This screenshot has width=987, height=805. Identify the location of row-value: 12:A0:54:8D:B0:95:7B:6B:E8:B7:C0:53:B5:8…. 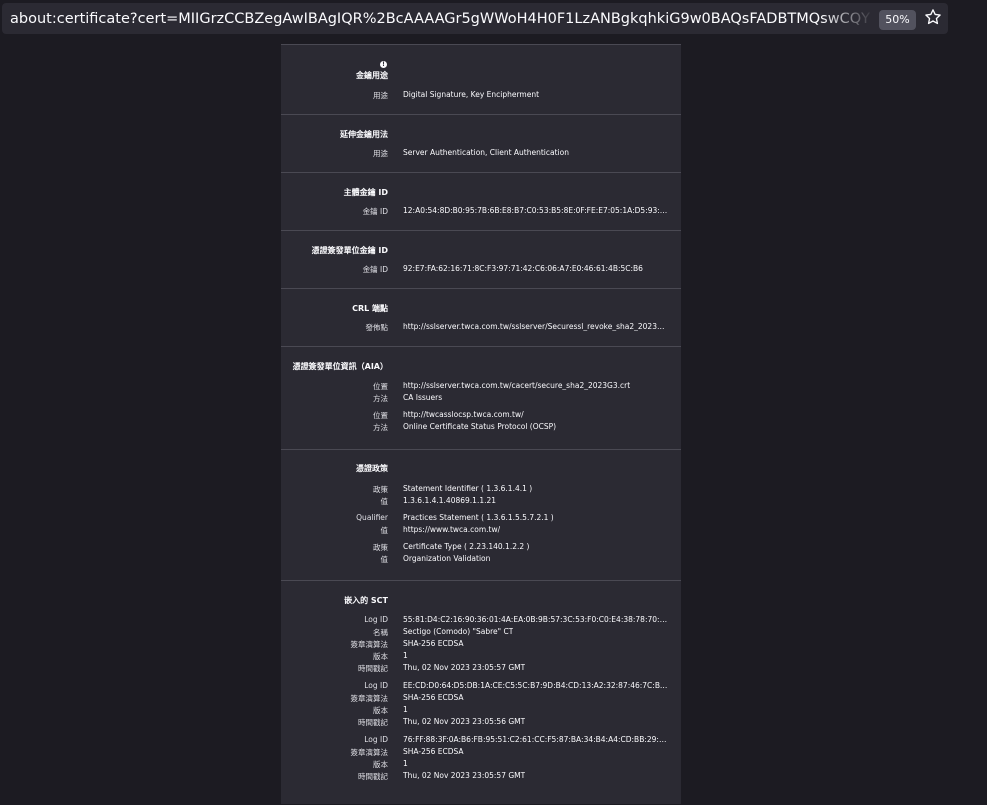
(536, 210).